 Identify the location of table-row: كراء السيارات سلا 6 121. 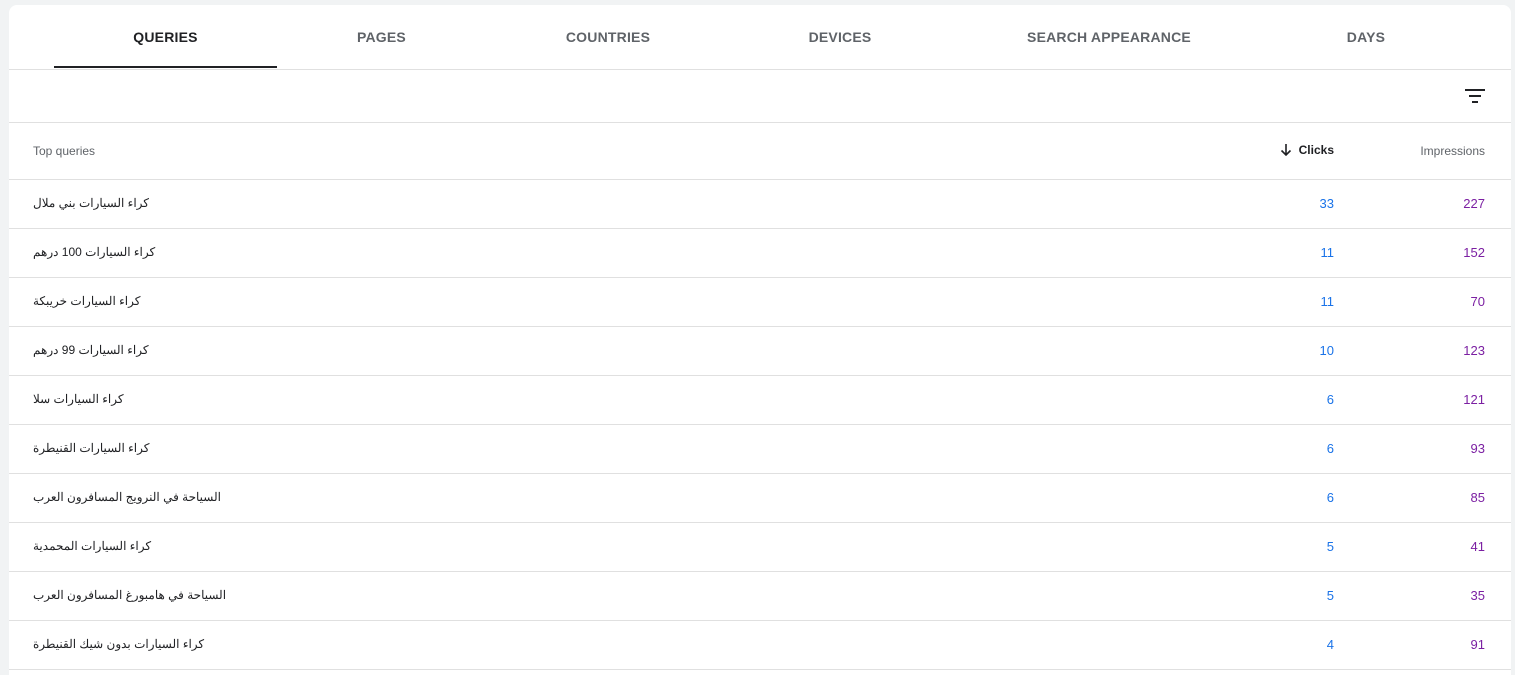
(760, 400).